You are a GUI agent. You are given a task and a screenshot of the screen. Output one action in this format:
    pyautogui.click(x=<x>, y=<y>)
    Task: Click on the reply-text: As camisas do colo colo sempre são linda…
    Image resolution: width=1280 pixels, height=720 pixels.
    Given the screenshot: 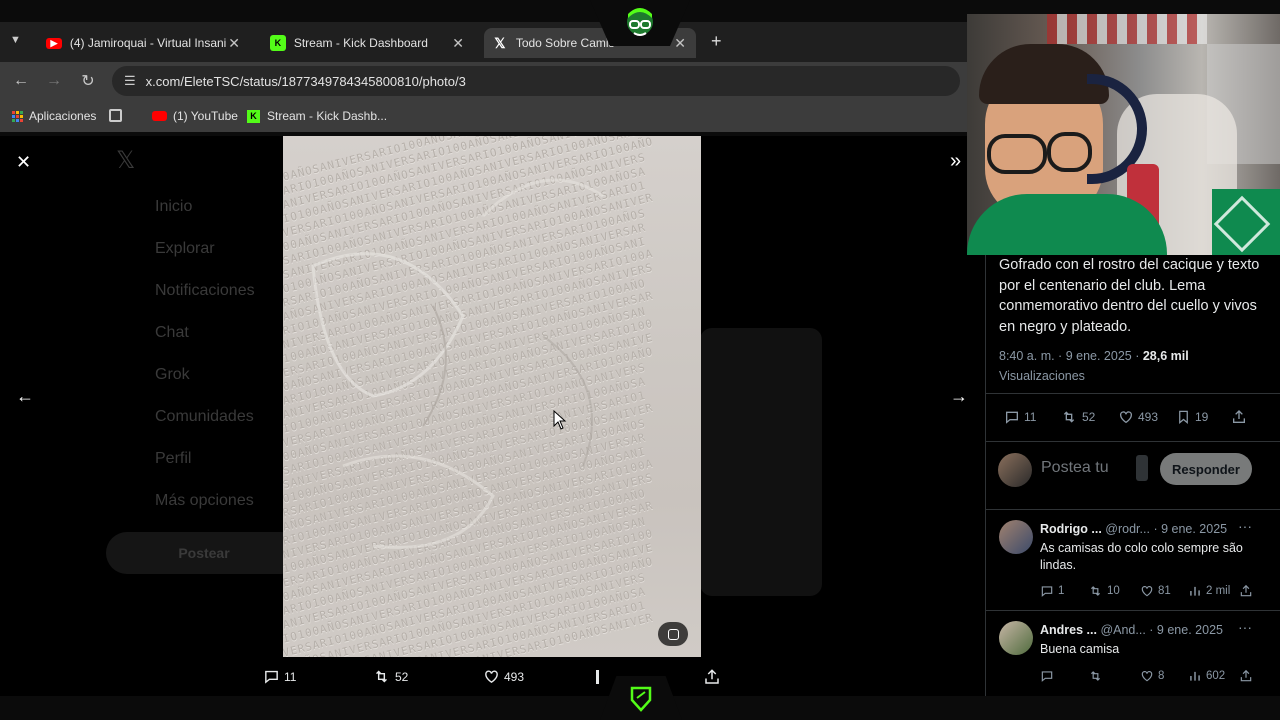 What is the action you would take?
    pyautogui.click(x=1141, y=556)
    